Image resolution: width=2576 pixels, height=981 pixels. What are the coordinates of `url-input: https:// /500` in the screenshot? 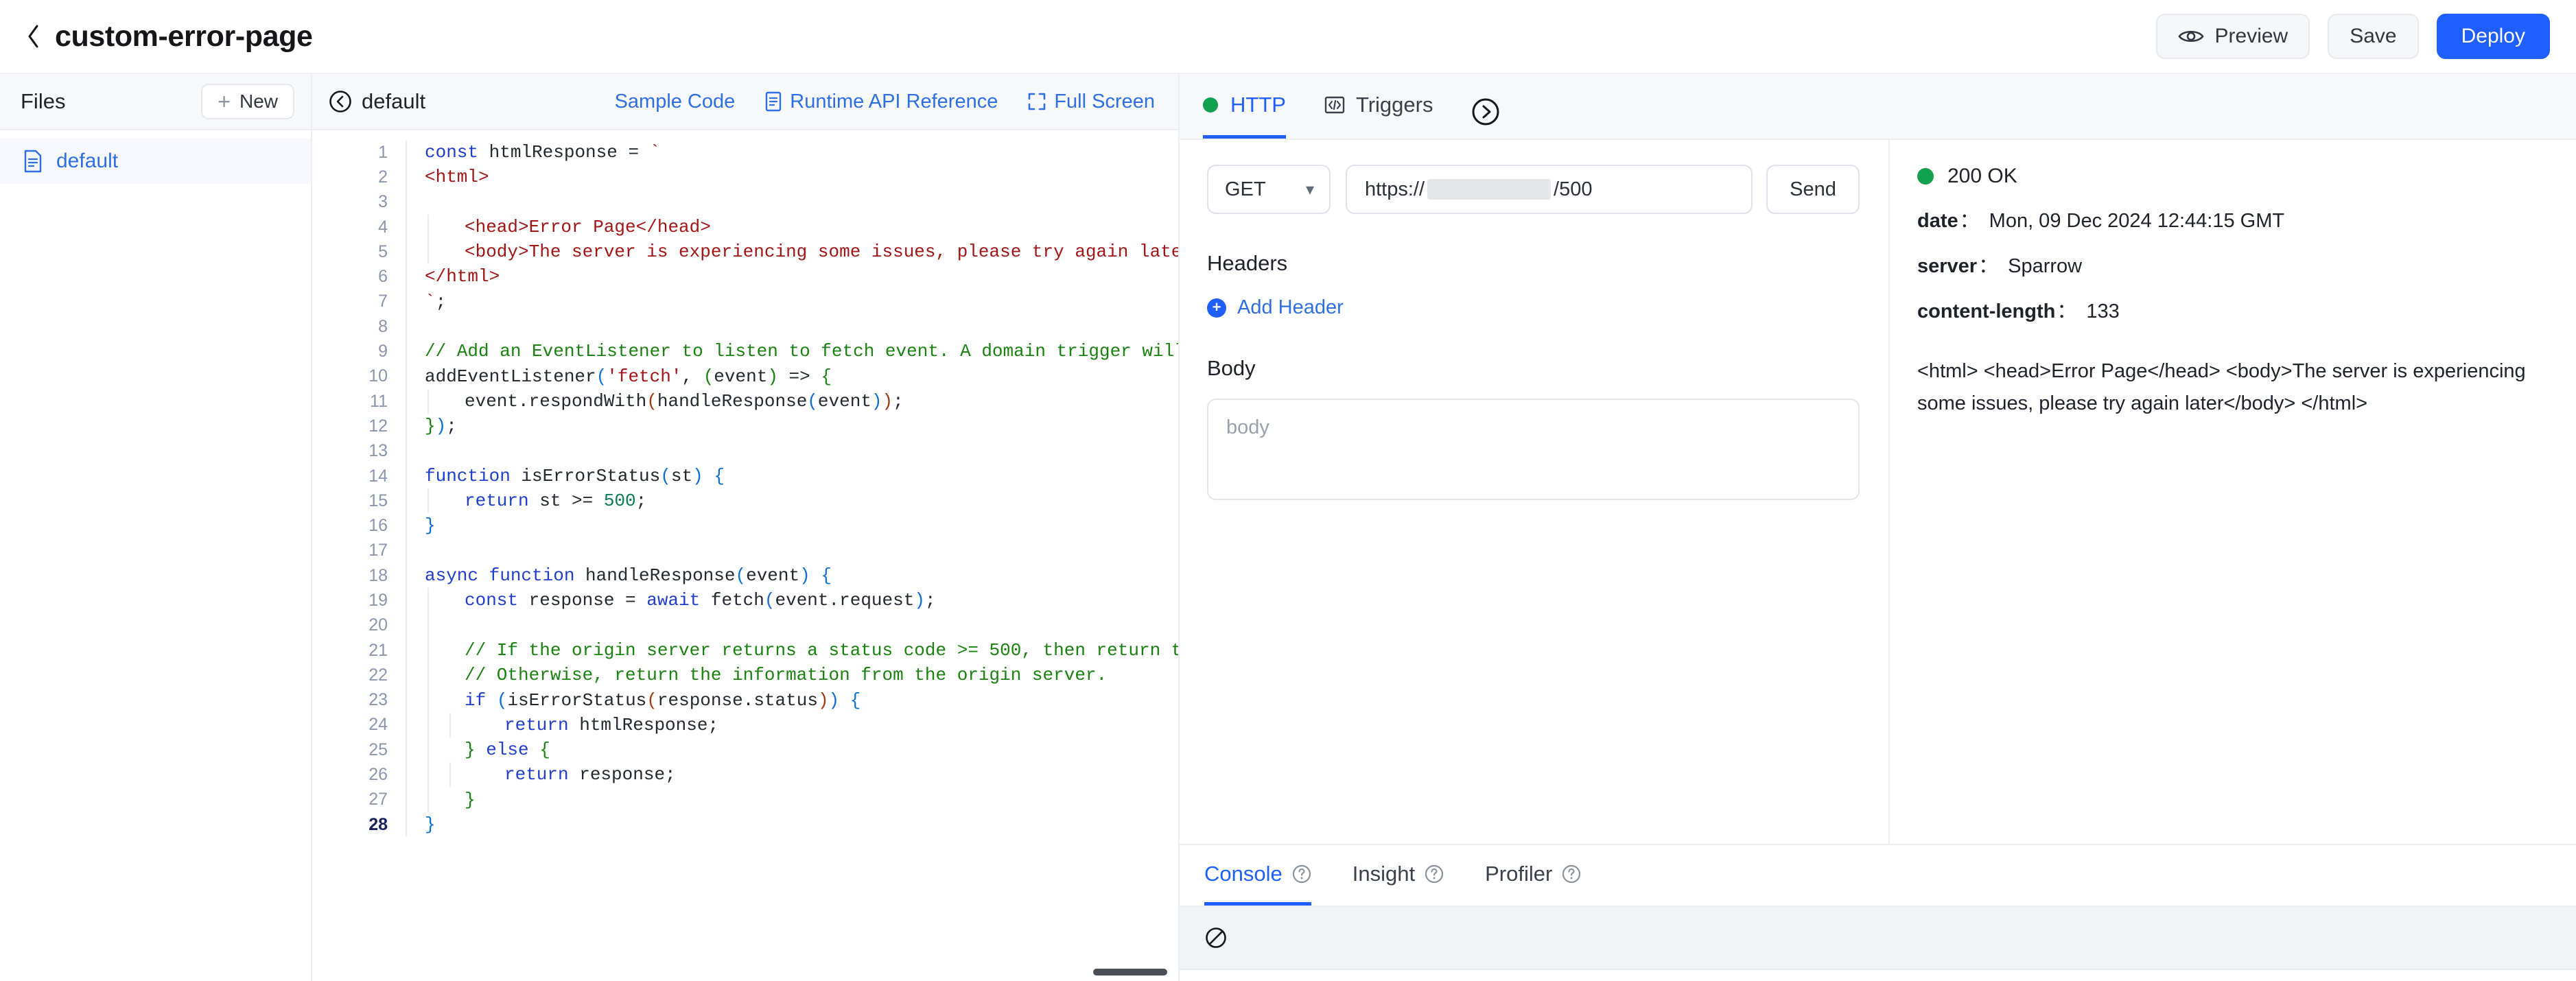 It's located at (1549, 189).